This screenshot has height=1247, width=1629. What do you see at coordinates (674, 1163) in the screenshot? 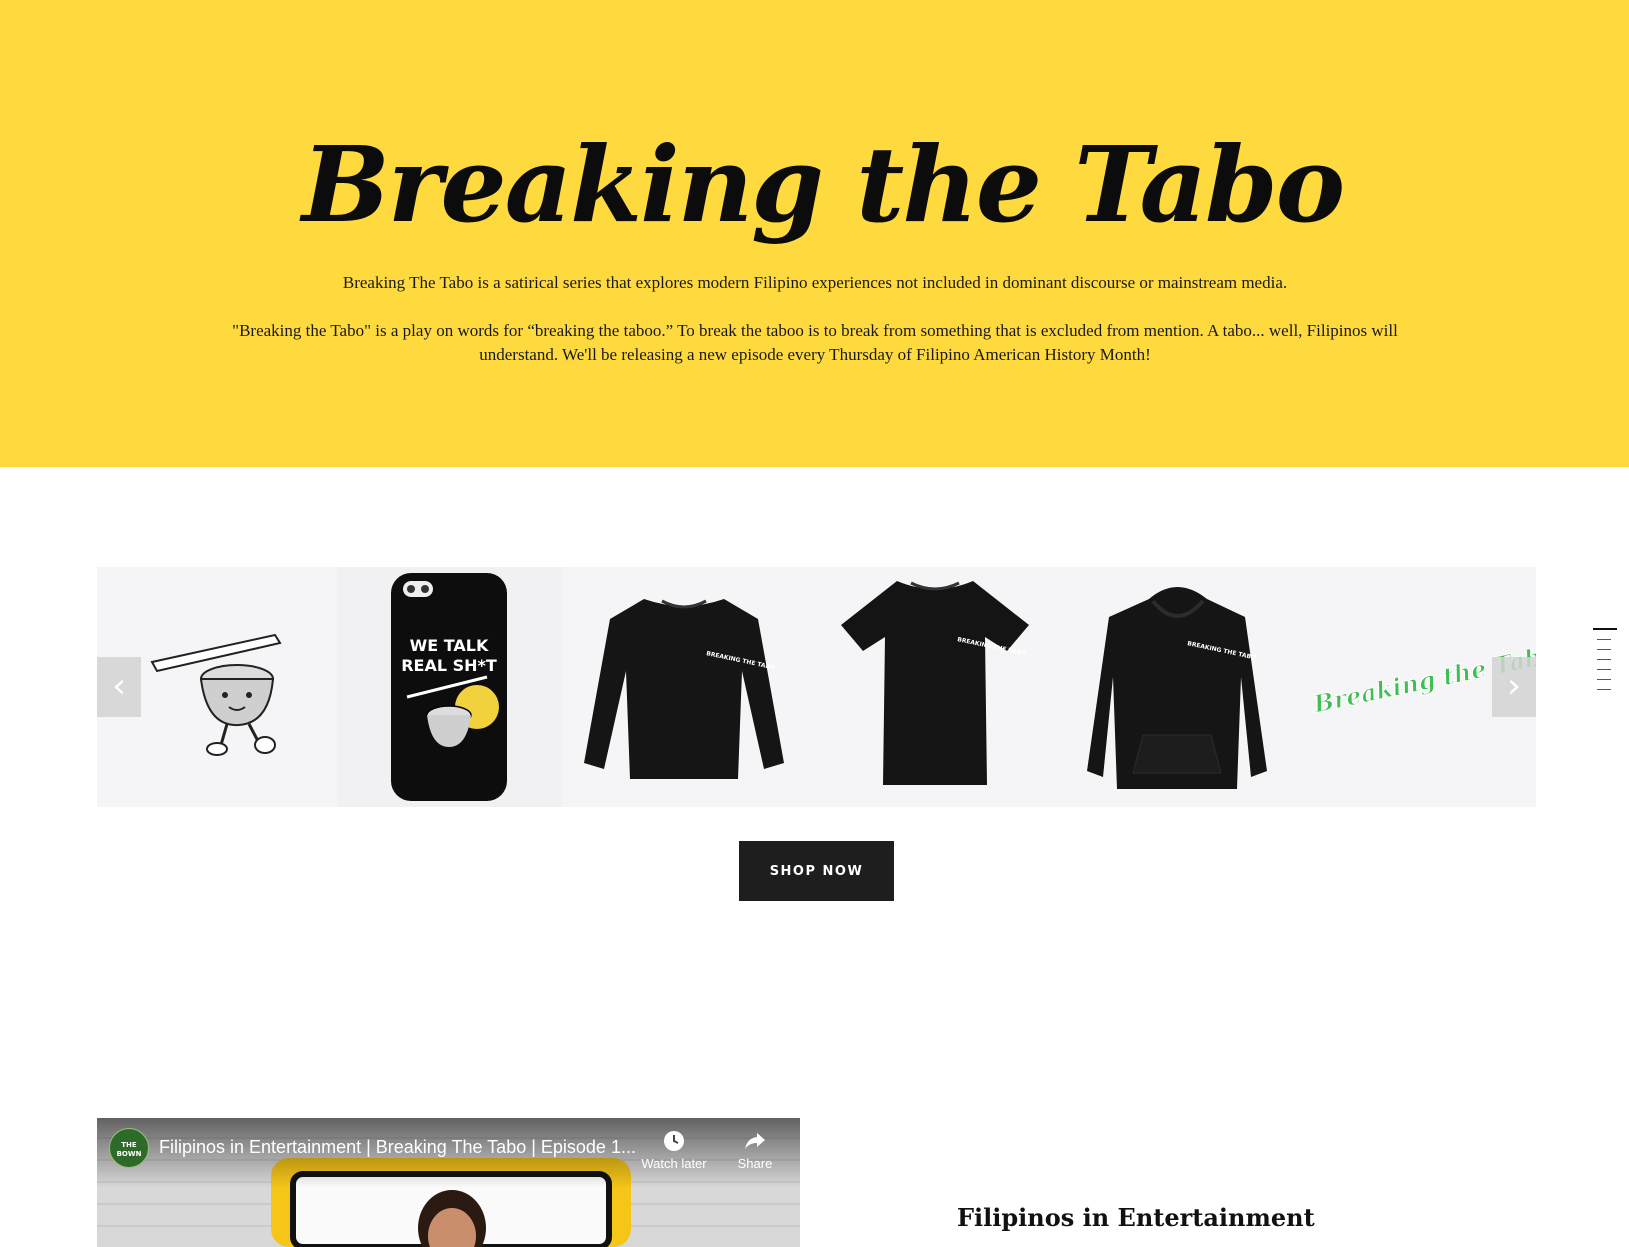
I see `watch-later-label: Watch later` at bounding box center [674, 1163].